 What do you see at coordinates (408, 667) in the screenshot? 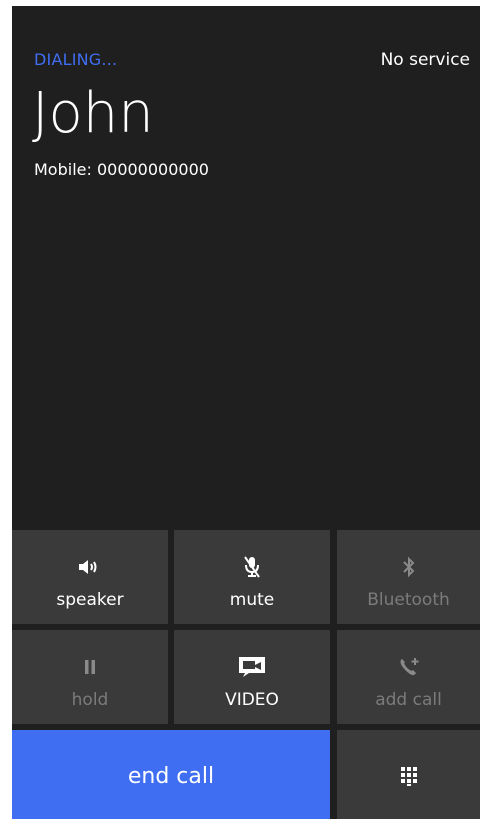
I see `phone-add-icon` at bounding box center [408, 667].